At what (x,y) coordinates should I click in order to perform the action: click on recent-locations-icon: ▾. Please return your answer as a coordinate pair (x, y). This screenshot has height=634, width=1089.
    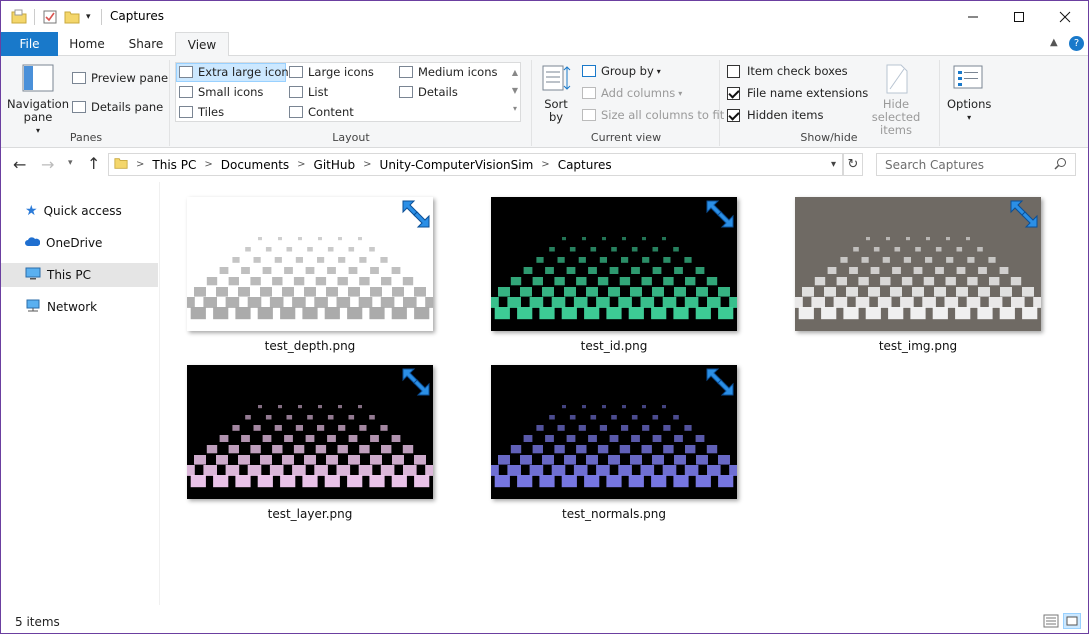
    Looking at the image, I should click on (70, 163).